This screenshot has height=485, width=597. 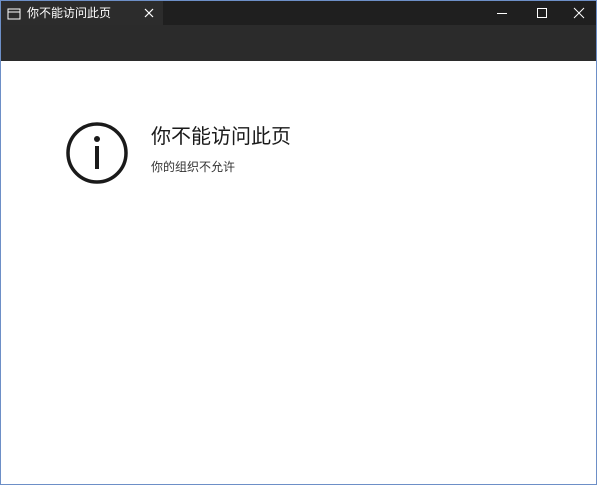 I want to click on browser-tab: 你不能访问此页, so click(x=82, y=13).